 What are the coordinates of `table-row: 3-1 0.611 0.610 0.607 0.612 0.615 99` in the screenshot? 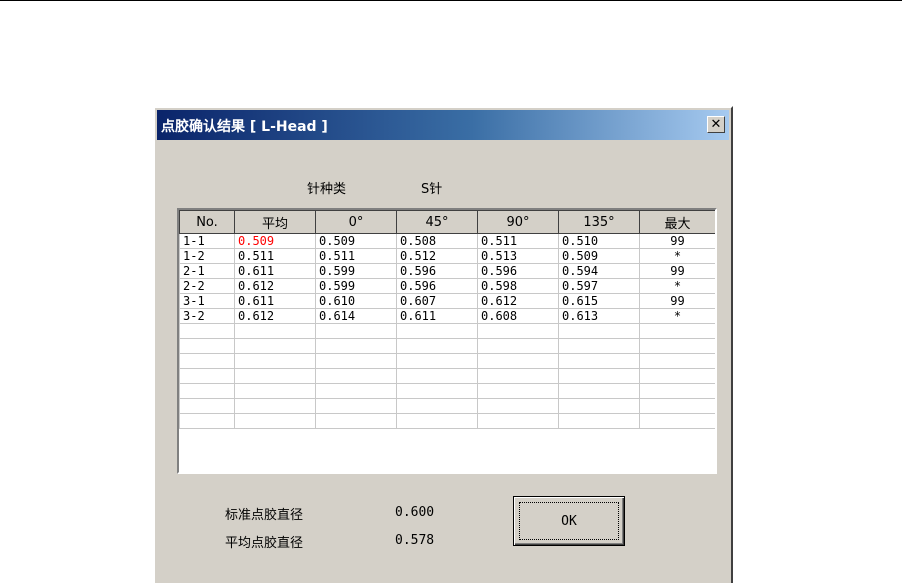 It's located at (447, 301).